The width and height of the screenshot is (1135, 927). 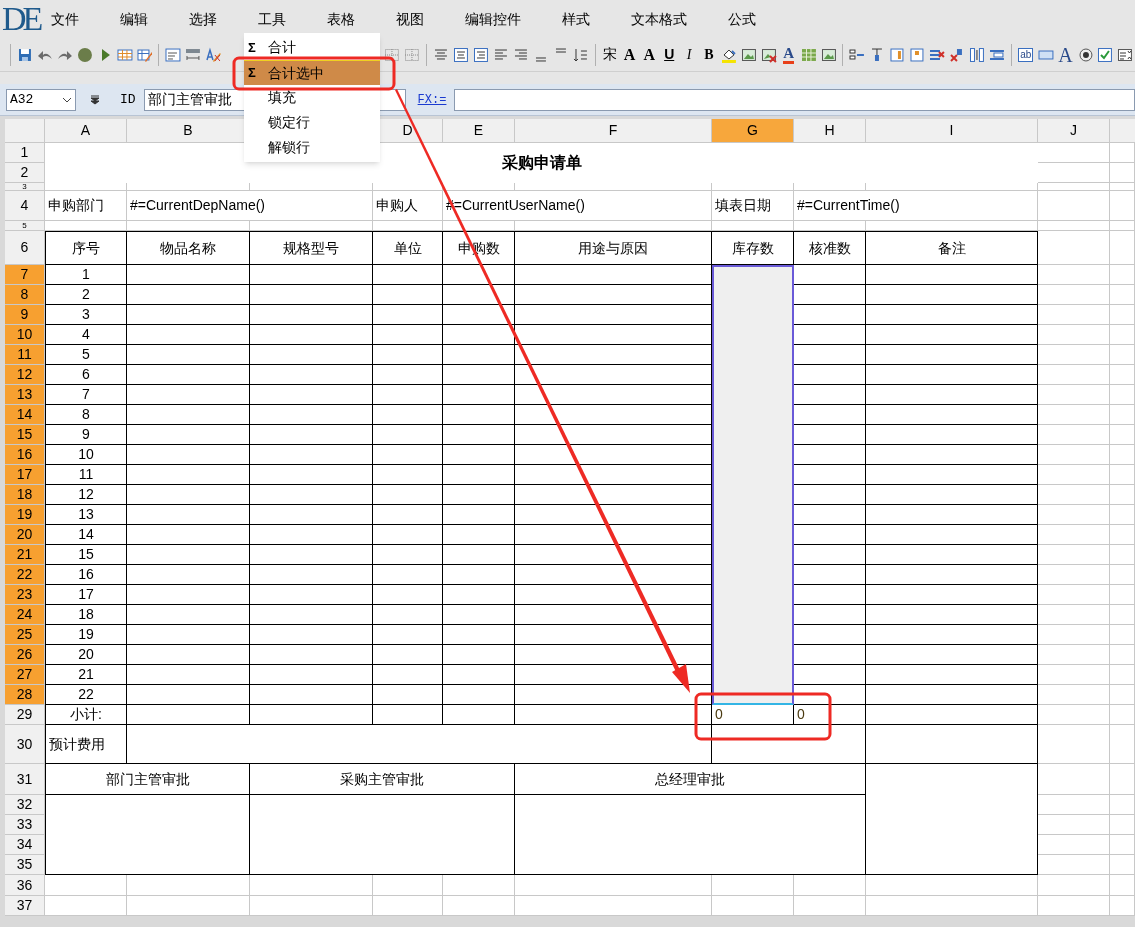 What do you see at coordinates (917, 54) in the screenshot?
I see `cell-top-icon` at bounding box center [917, 54].